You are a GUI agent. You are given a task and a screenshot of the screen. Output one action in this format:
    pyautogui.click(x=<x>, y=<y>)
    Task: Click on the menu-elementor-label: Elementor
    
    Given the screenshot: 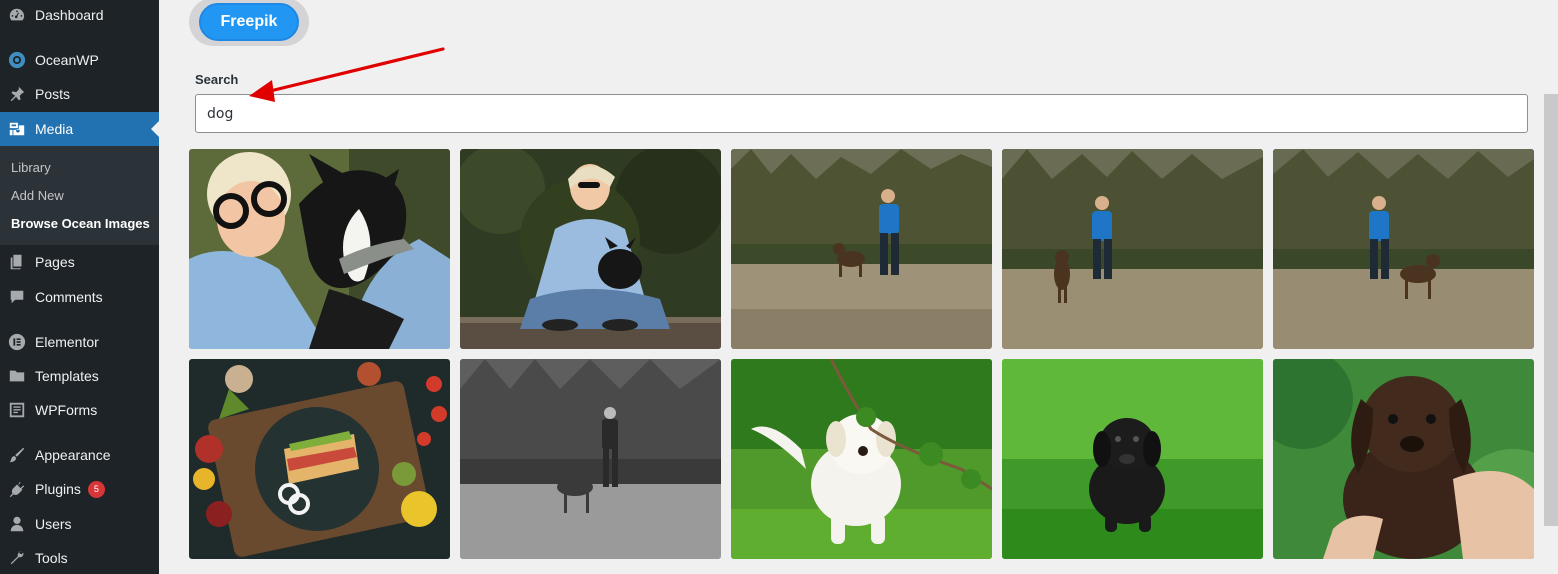 What is the action you would take?
    pyautogui.click(x=67, y=342)
    